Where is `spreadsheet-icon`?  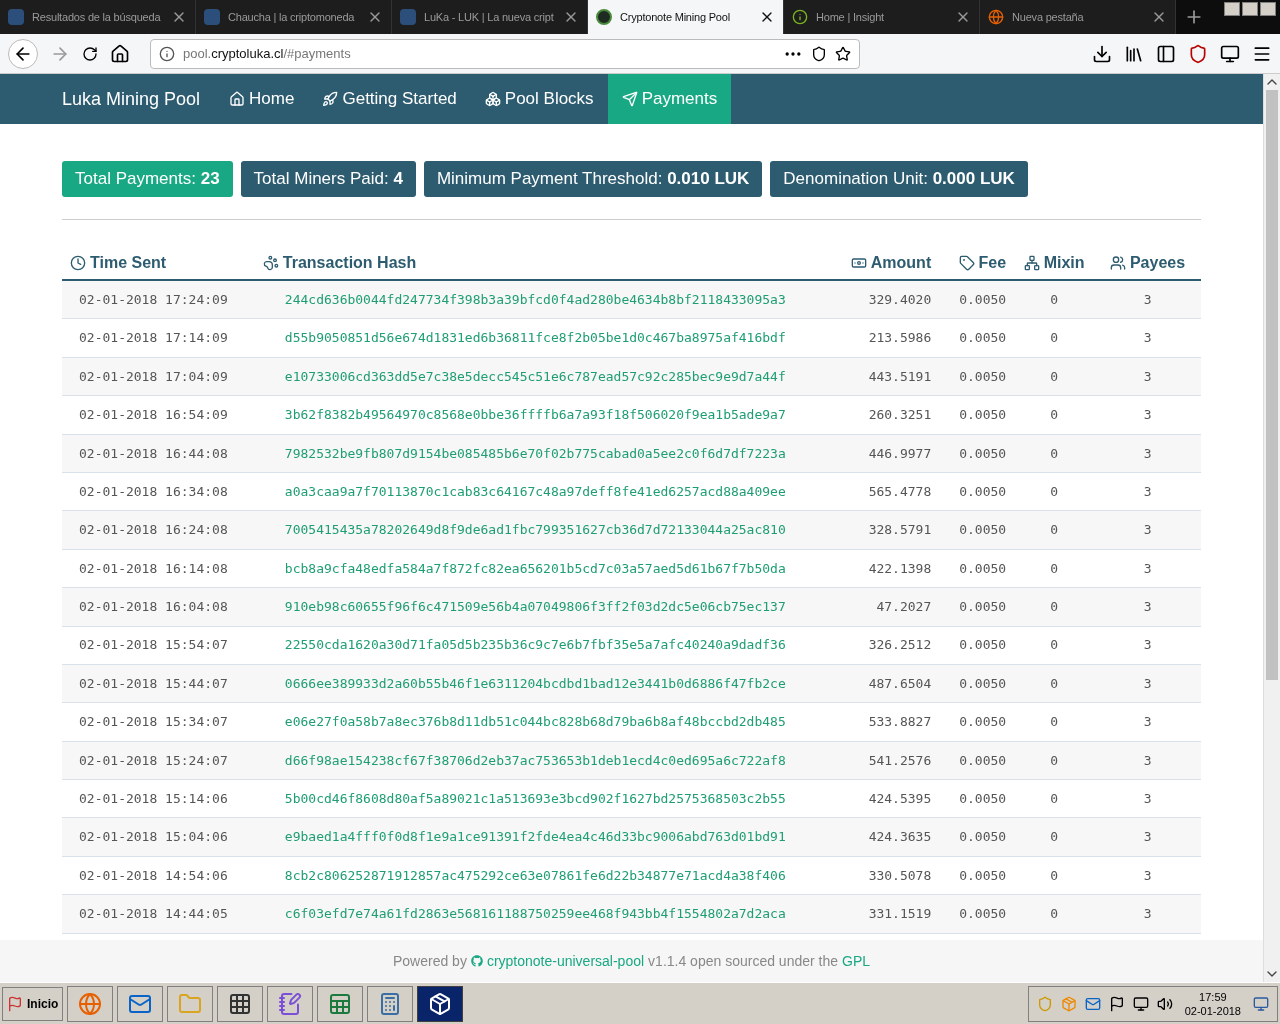
spreadsheet-icon is located at coordinates (340, 1003).